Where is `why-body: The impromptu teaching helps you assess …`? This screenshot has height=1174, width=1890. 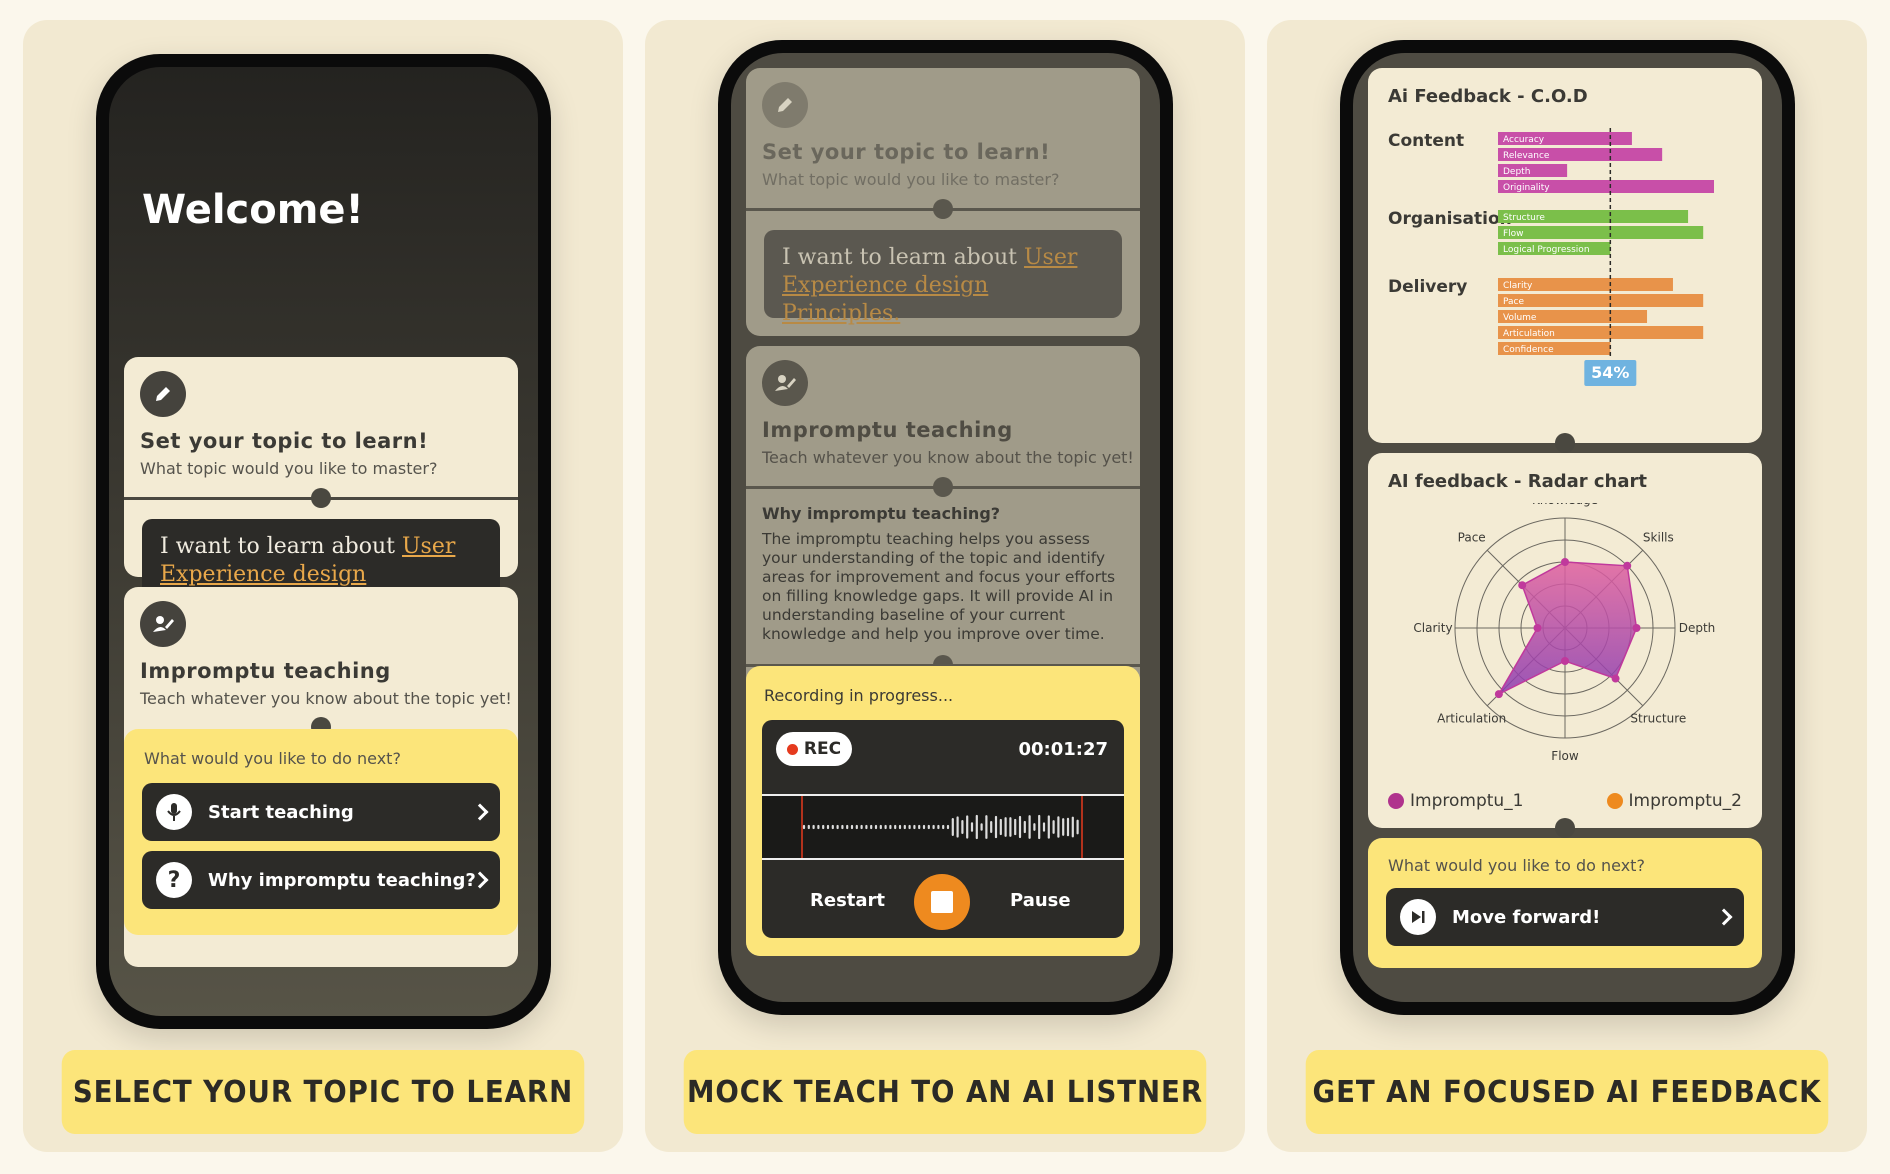 why-body: The impromptu teaching helps you assess … is located at coordinates (939, 586).